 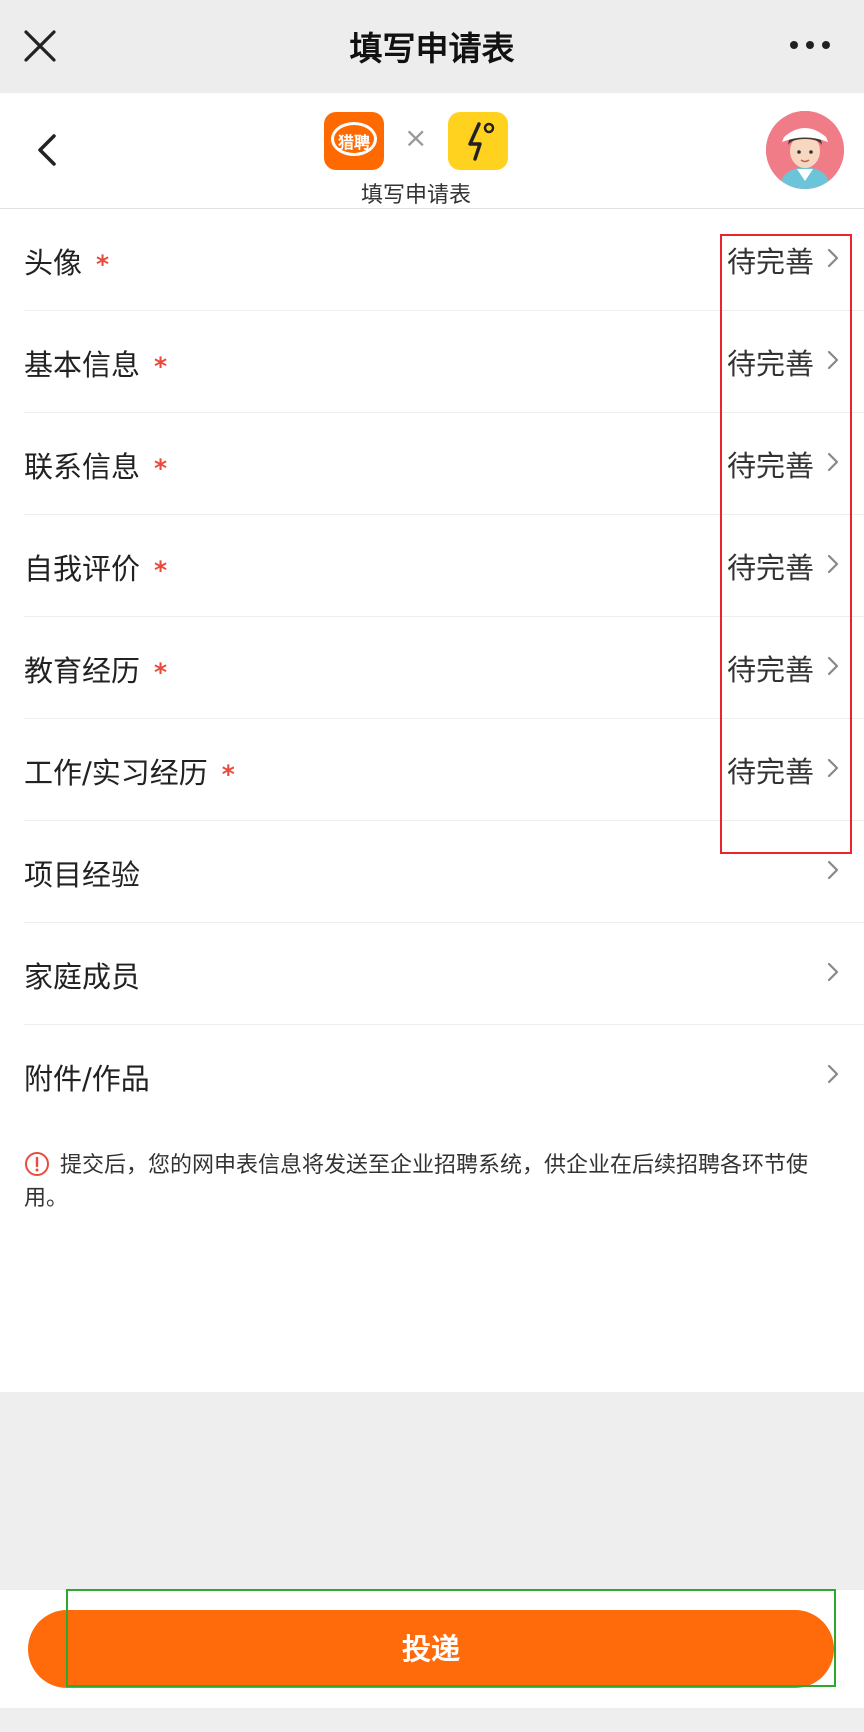 What do you see at coordinates (82, 671) in the screenshot?
I see `row-label-text: 教育经历` at bounding box center [82, 671].